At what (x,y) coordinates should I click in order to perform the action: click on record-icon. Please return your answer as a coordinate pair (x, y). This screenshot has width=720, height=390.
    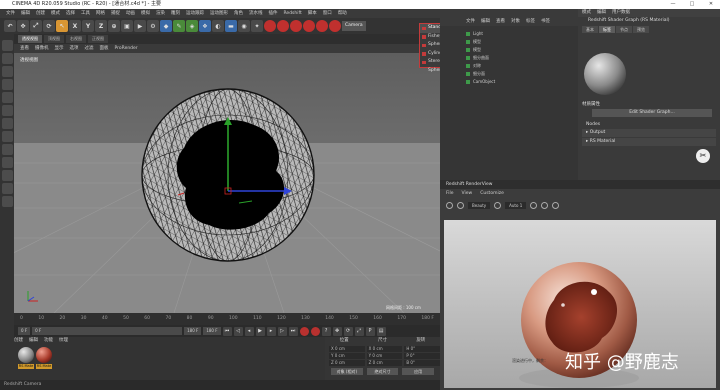
    Looking at the image, I should click on (304, 331).